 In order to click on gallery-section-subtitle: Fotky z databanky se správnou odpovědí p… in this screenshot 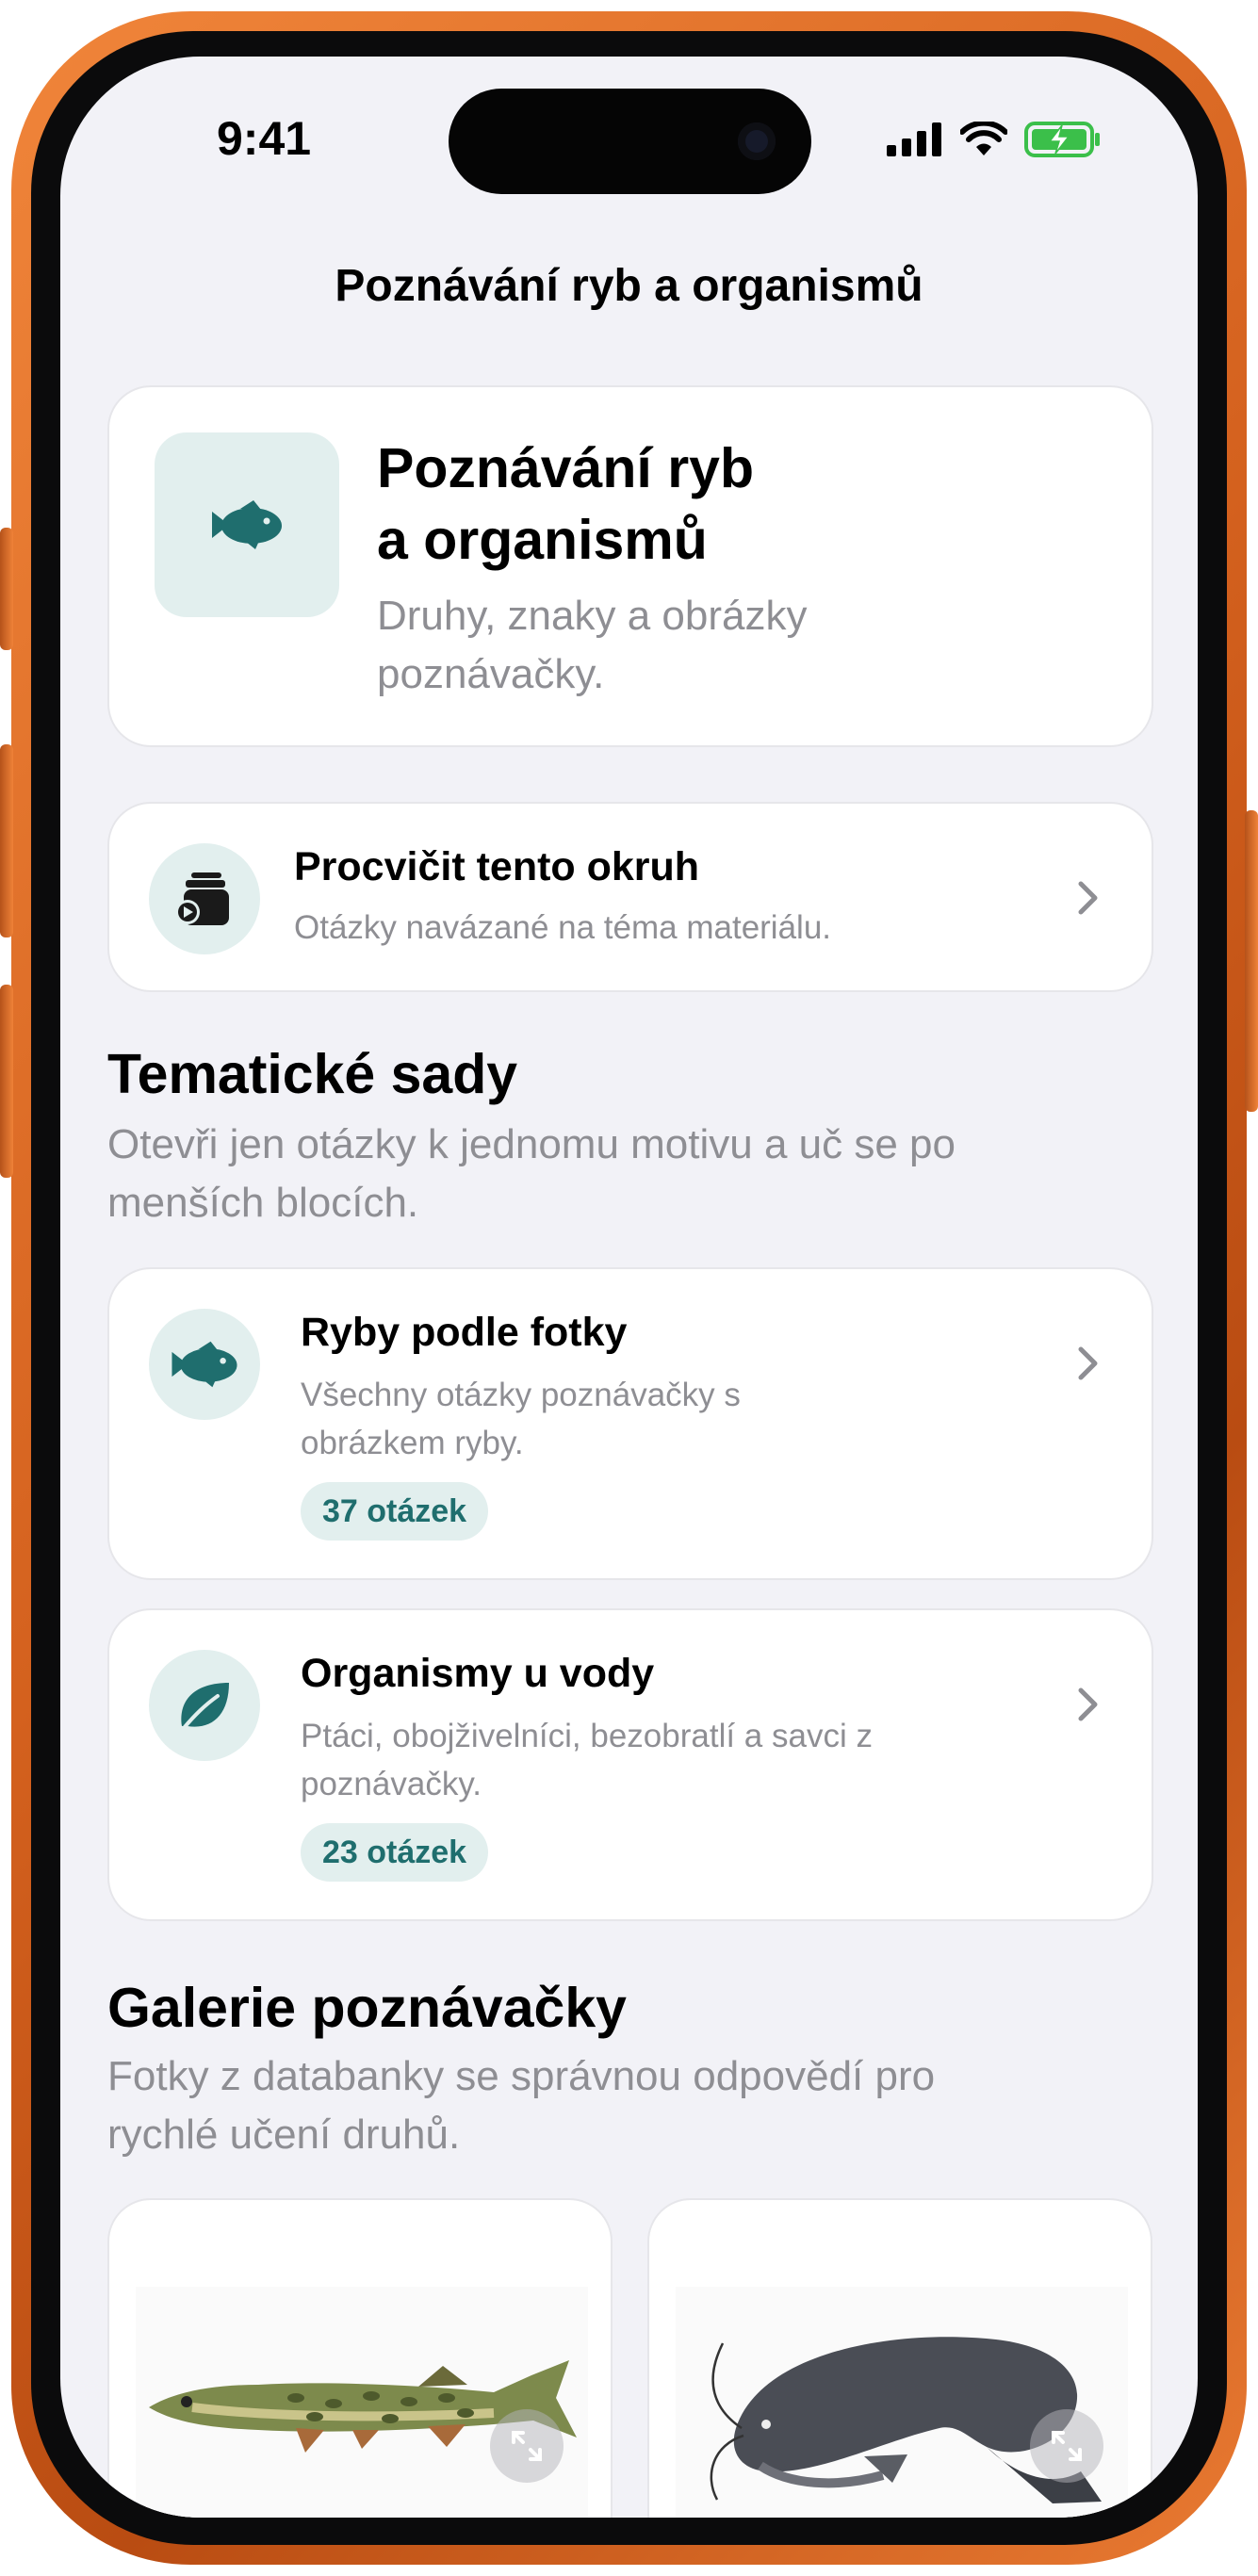, I will do `click(597, 2105)`.